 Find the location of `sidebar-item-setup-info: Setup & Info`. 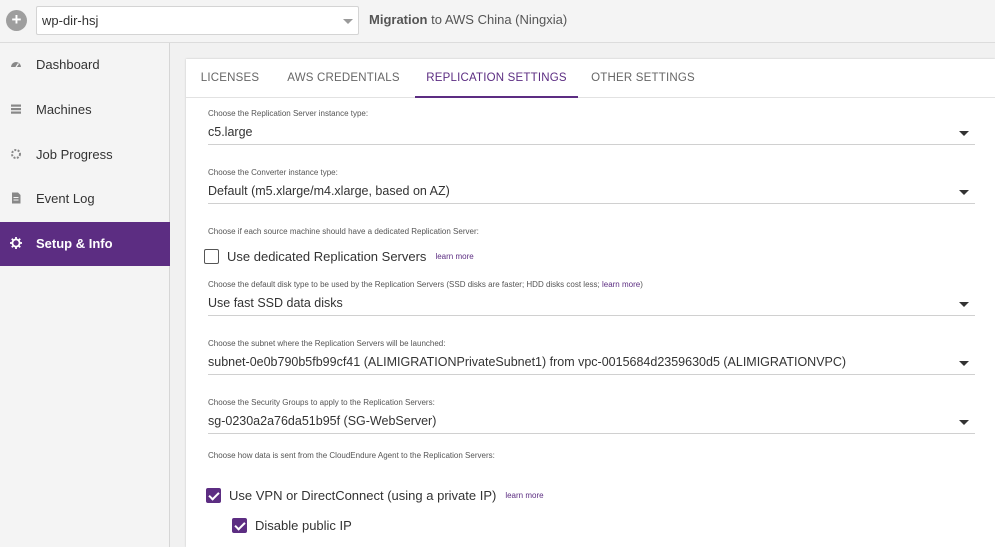

sidebar-item-setup-info: Setup & Info is located at coordinates (85, 244).